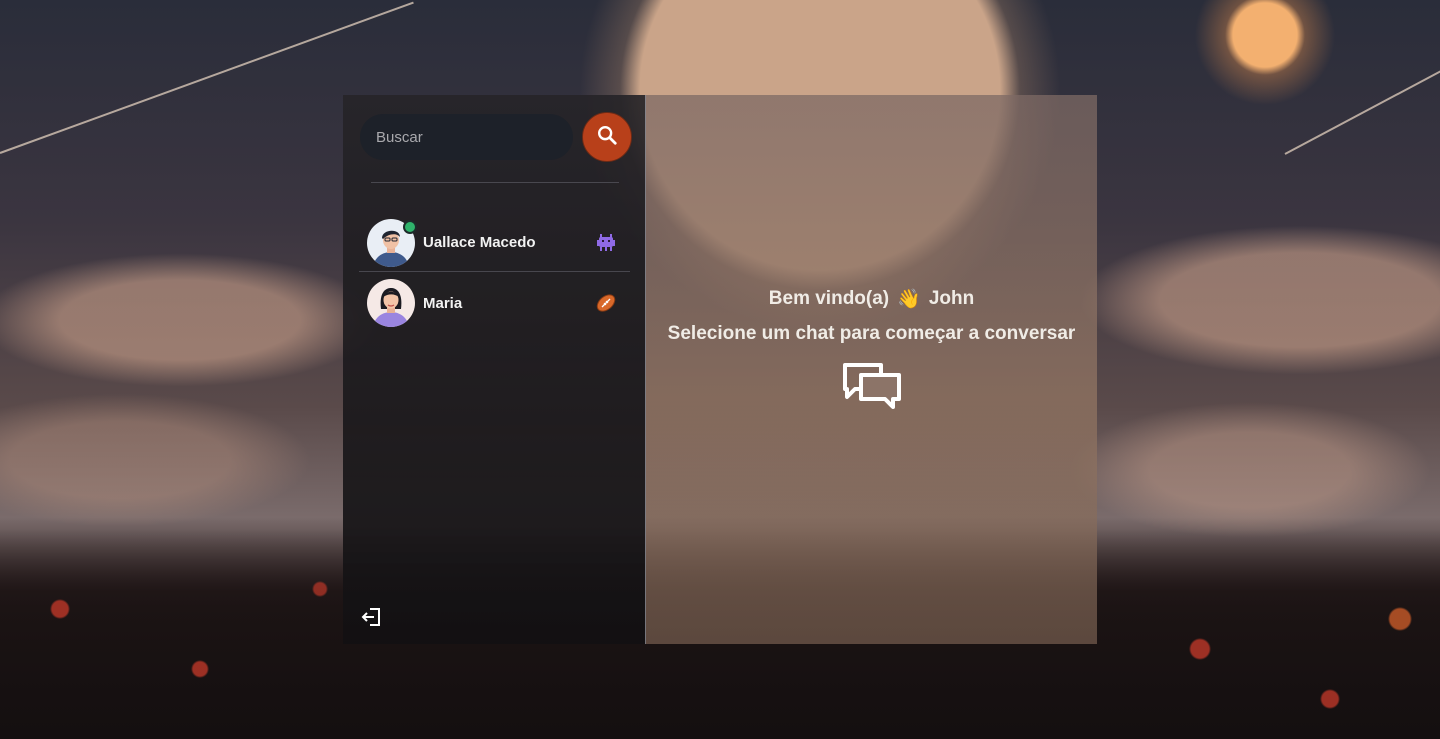 The height and width of the screenshot is (739, 1440). Describe the element at coordinates (909, 299) in the screenshot. I see `waving-hand-icon: 👋` at that location.